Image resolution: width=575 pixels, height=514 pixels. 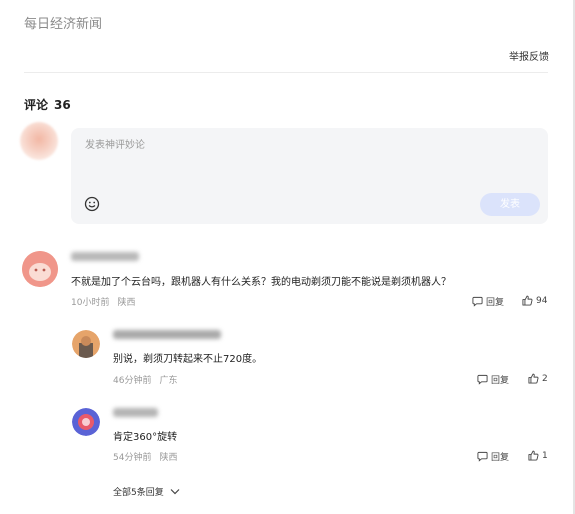 I want to click on like-button: 94, so click(x=534, y=300).